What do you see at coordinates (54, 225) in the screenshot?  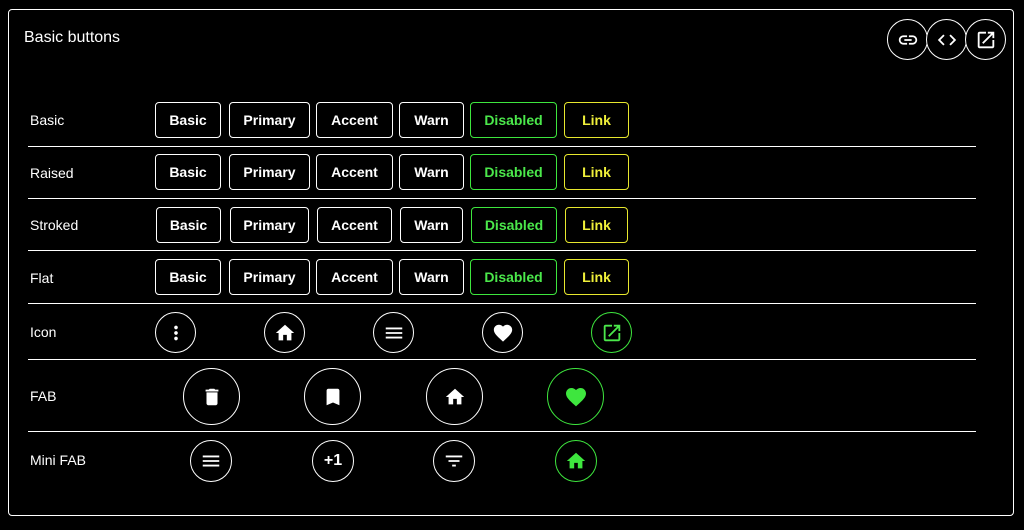 I see `row-label-stroked: Stroked` at bounding box center [54, 225].